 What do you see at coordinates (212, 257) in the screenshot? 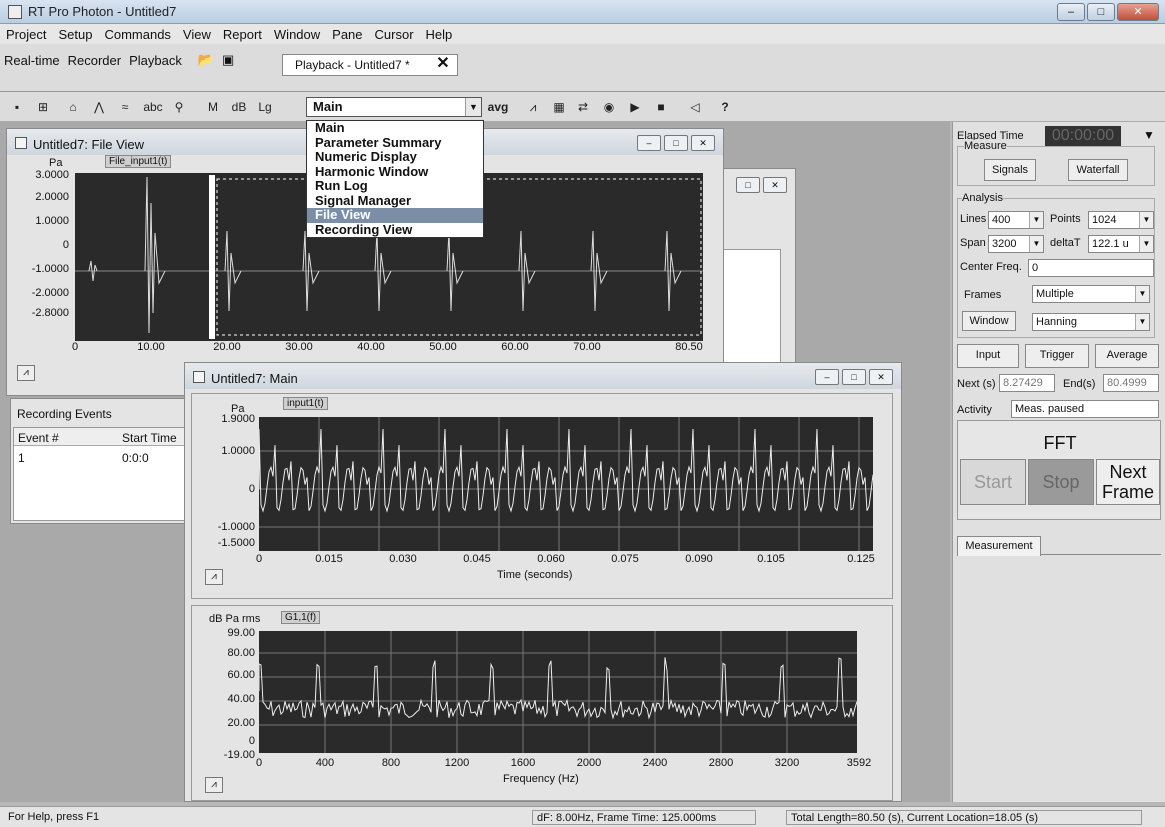
I see `file-view-cursor` at bounding box center [212, 257].